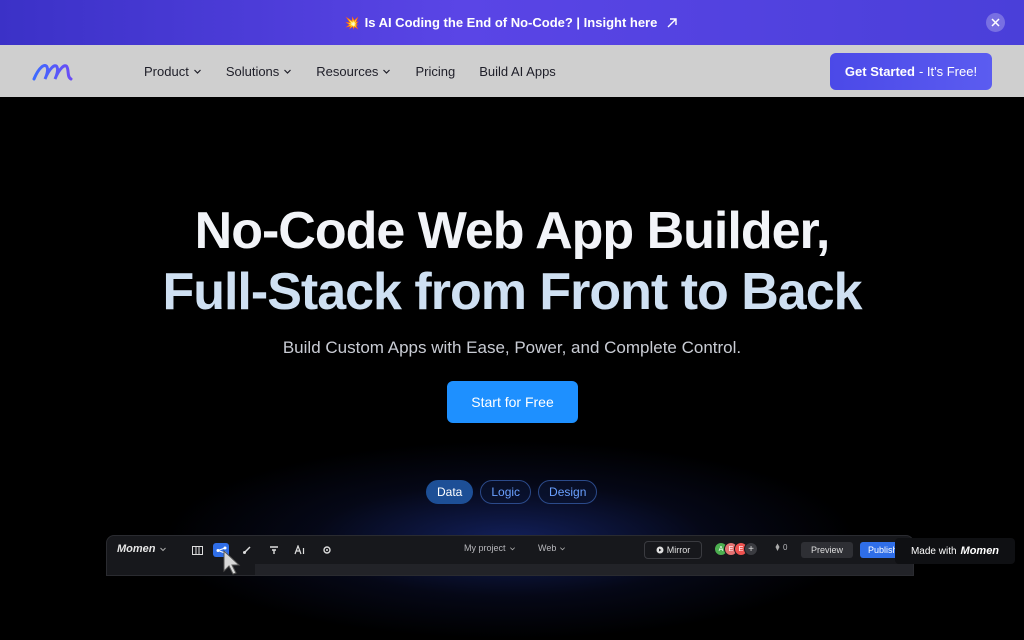 This screenshot has width=1024, height=640. What do you see at coordinates (672, 22) in the screenshot?
I see `arrow-up-right-icon` at bounding box center [672, 22].